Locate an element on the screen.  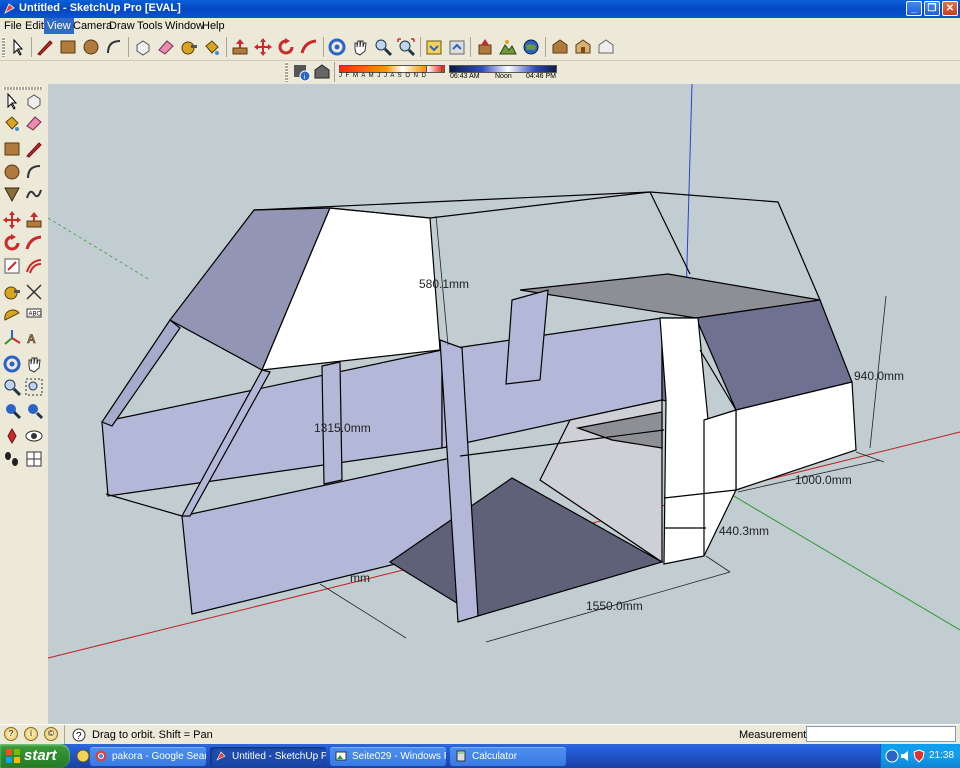
close-button: ✕ is located at coordinates (950, 8).